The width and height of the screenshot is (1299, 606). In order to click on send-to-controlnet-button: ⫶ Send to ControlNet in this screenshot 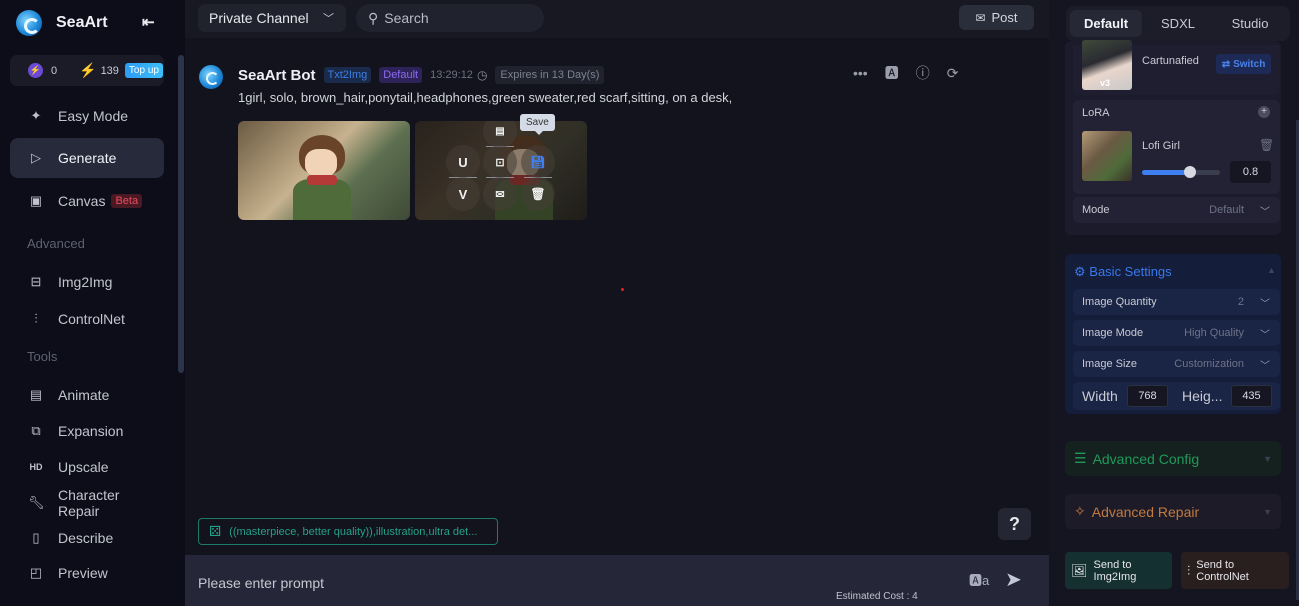, I will do `click(1235, 570)`.